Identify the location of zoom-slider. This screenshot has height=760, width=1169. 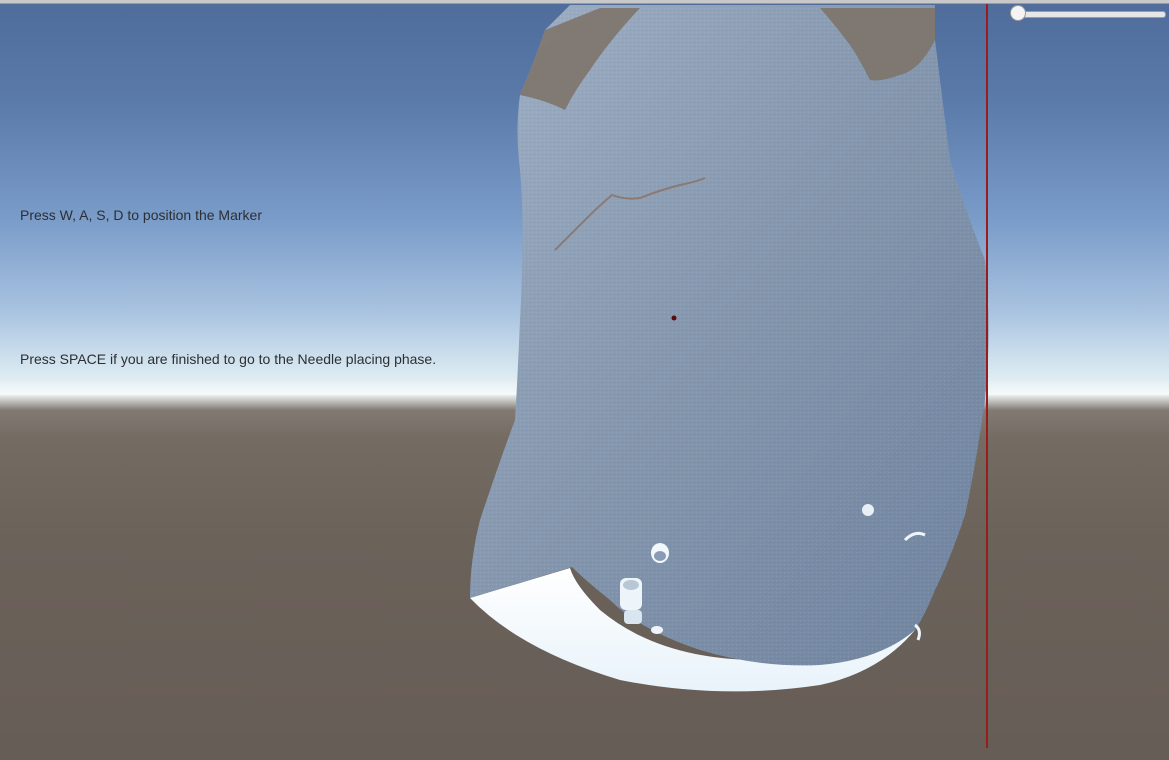
(1088, 13).